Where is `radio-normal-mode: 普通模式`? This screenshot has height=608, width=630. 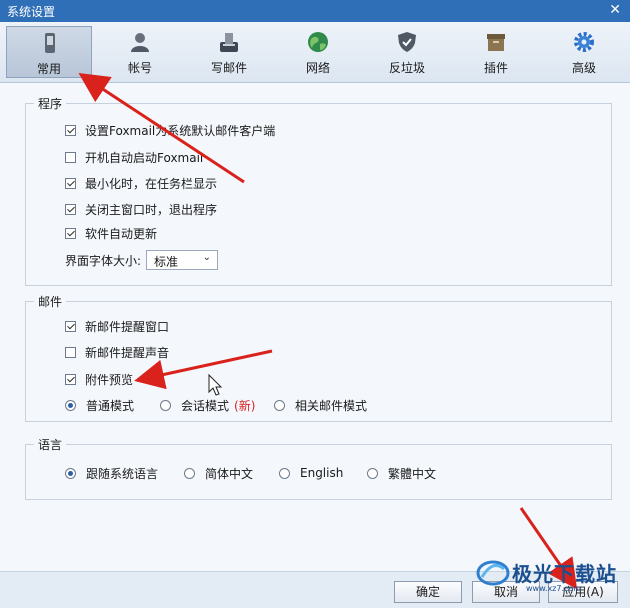
radio-normal-mode: 普通模式 is located at coordinates (99, 405).